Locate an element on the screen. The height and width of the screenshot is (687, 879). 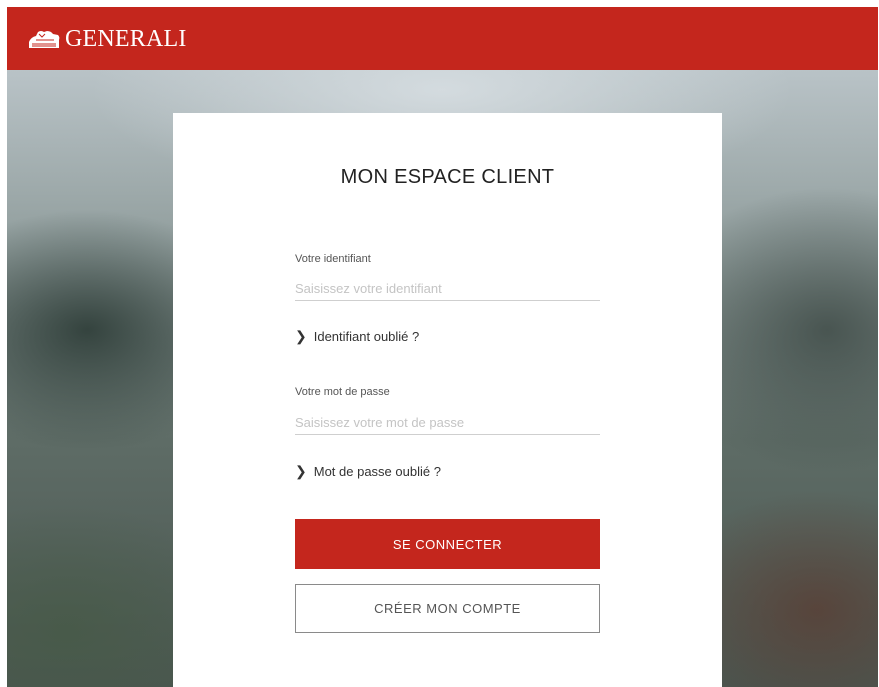
lion-logo-icon is located at coordinates (44, 39).